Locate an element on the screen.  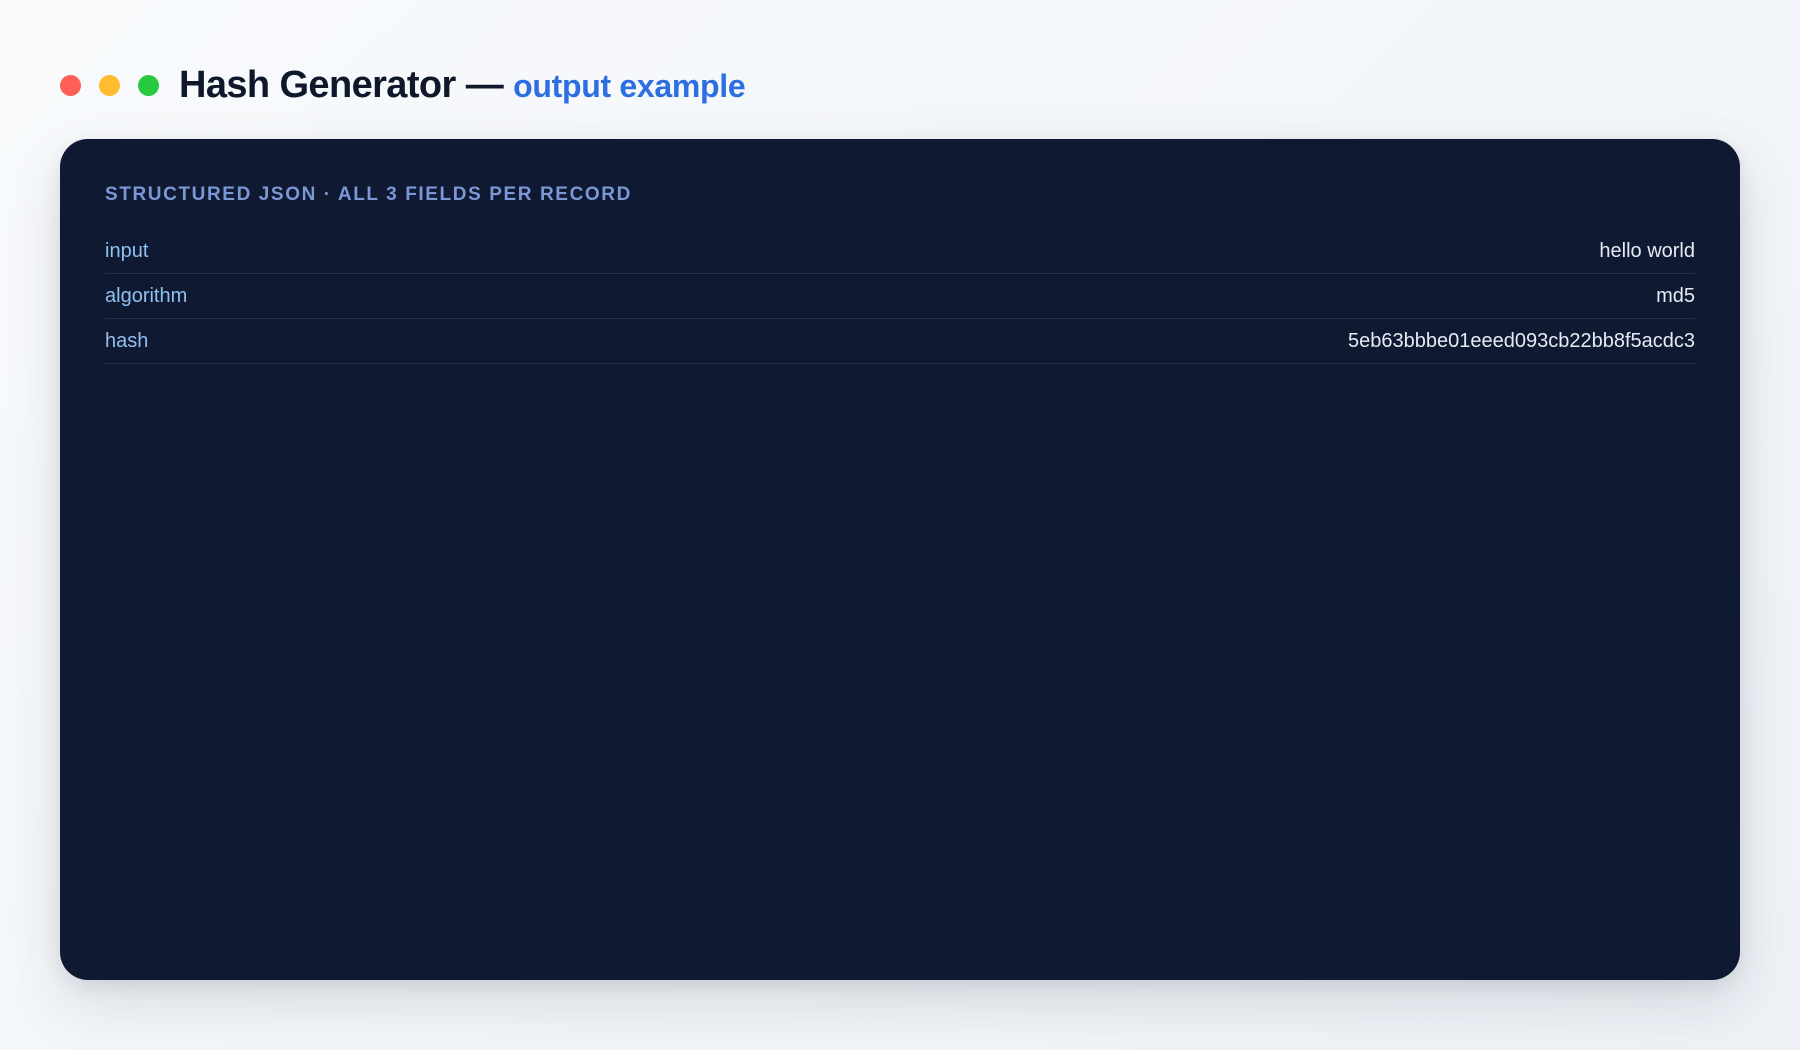
minimize-window-icon is located at coordinates (109, 85).